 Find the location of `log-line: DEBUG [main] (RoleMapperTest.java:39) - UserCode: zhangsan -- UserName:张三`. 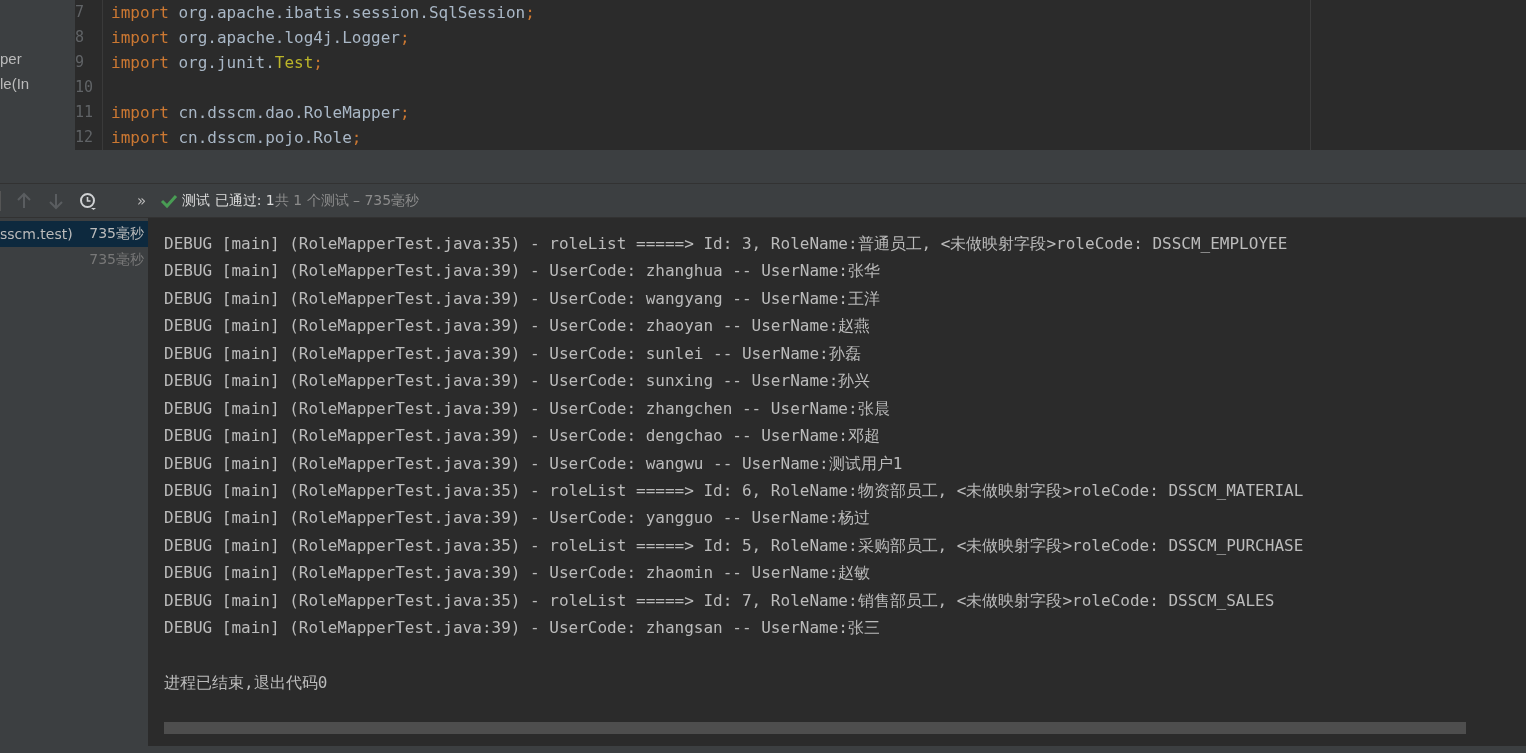

log-line: DEBUG [main] (RoleMapperTest.java:39) - UserCode: zhangsan -- UserName:张三 is located at coordinates (522, 628).